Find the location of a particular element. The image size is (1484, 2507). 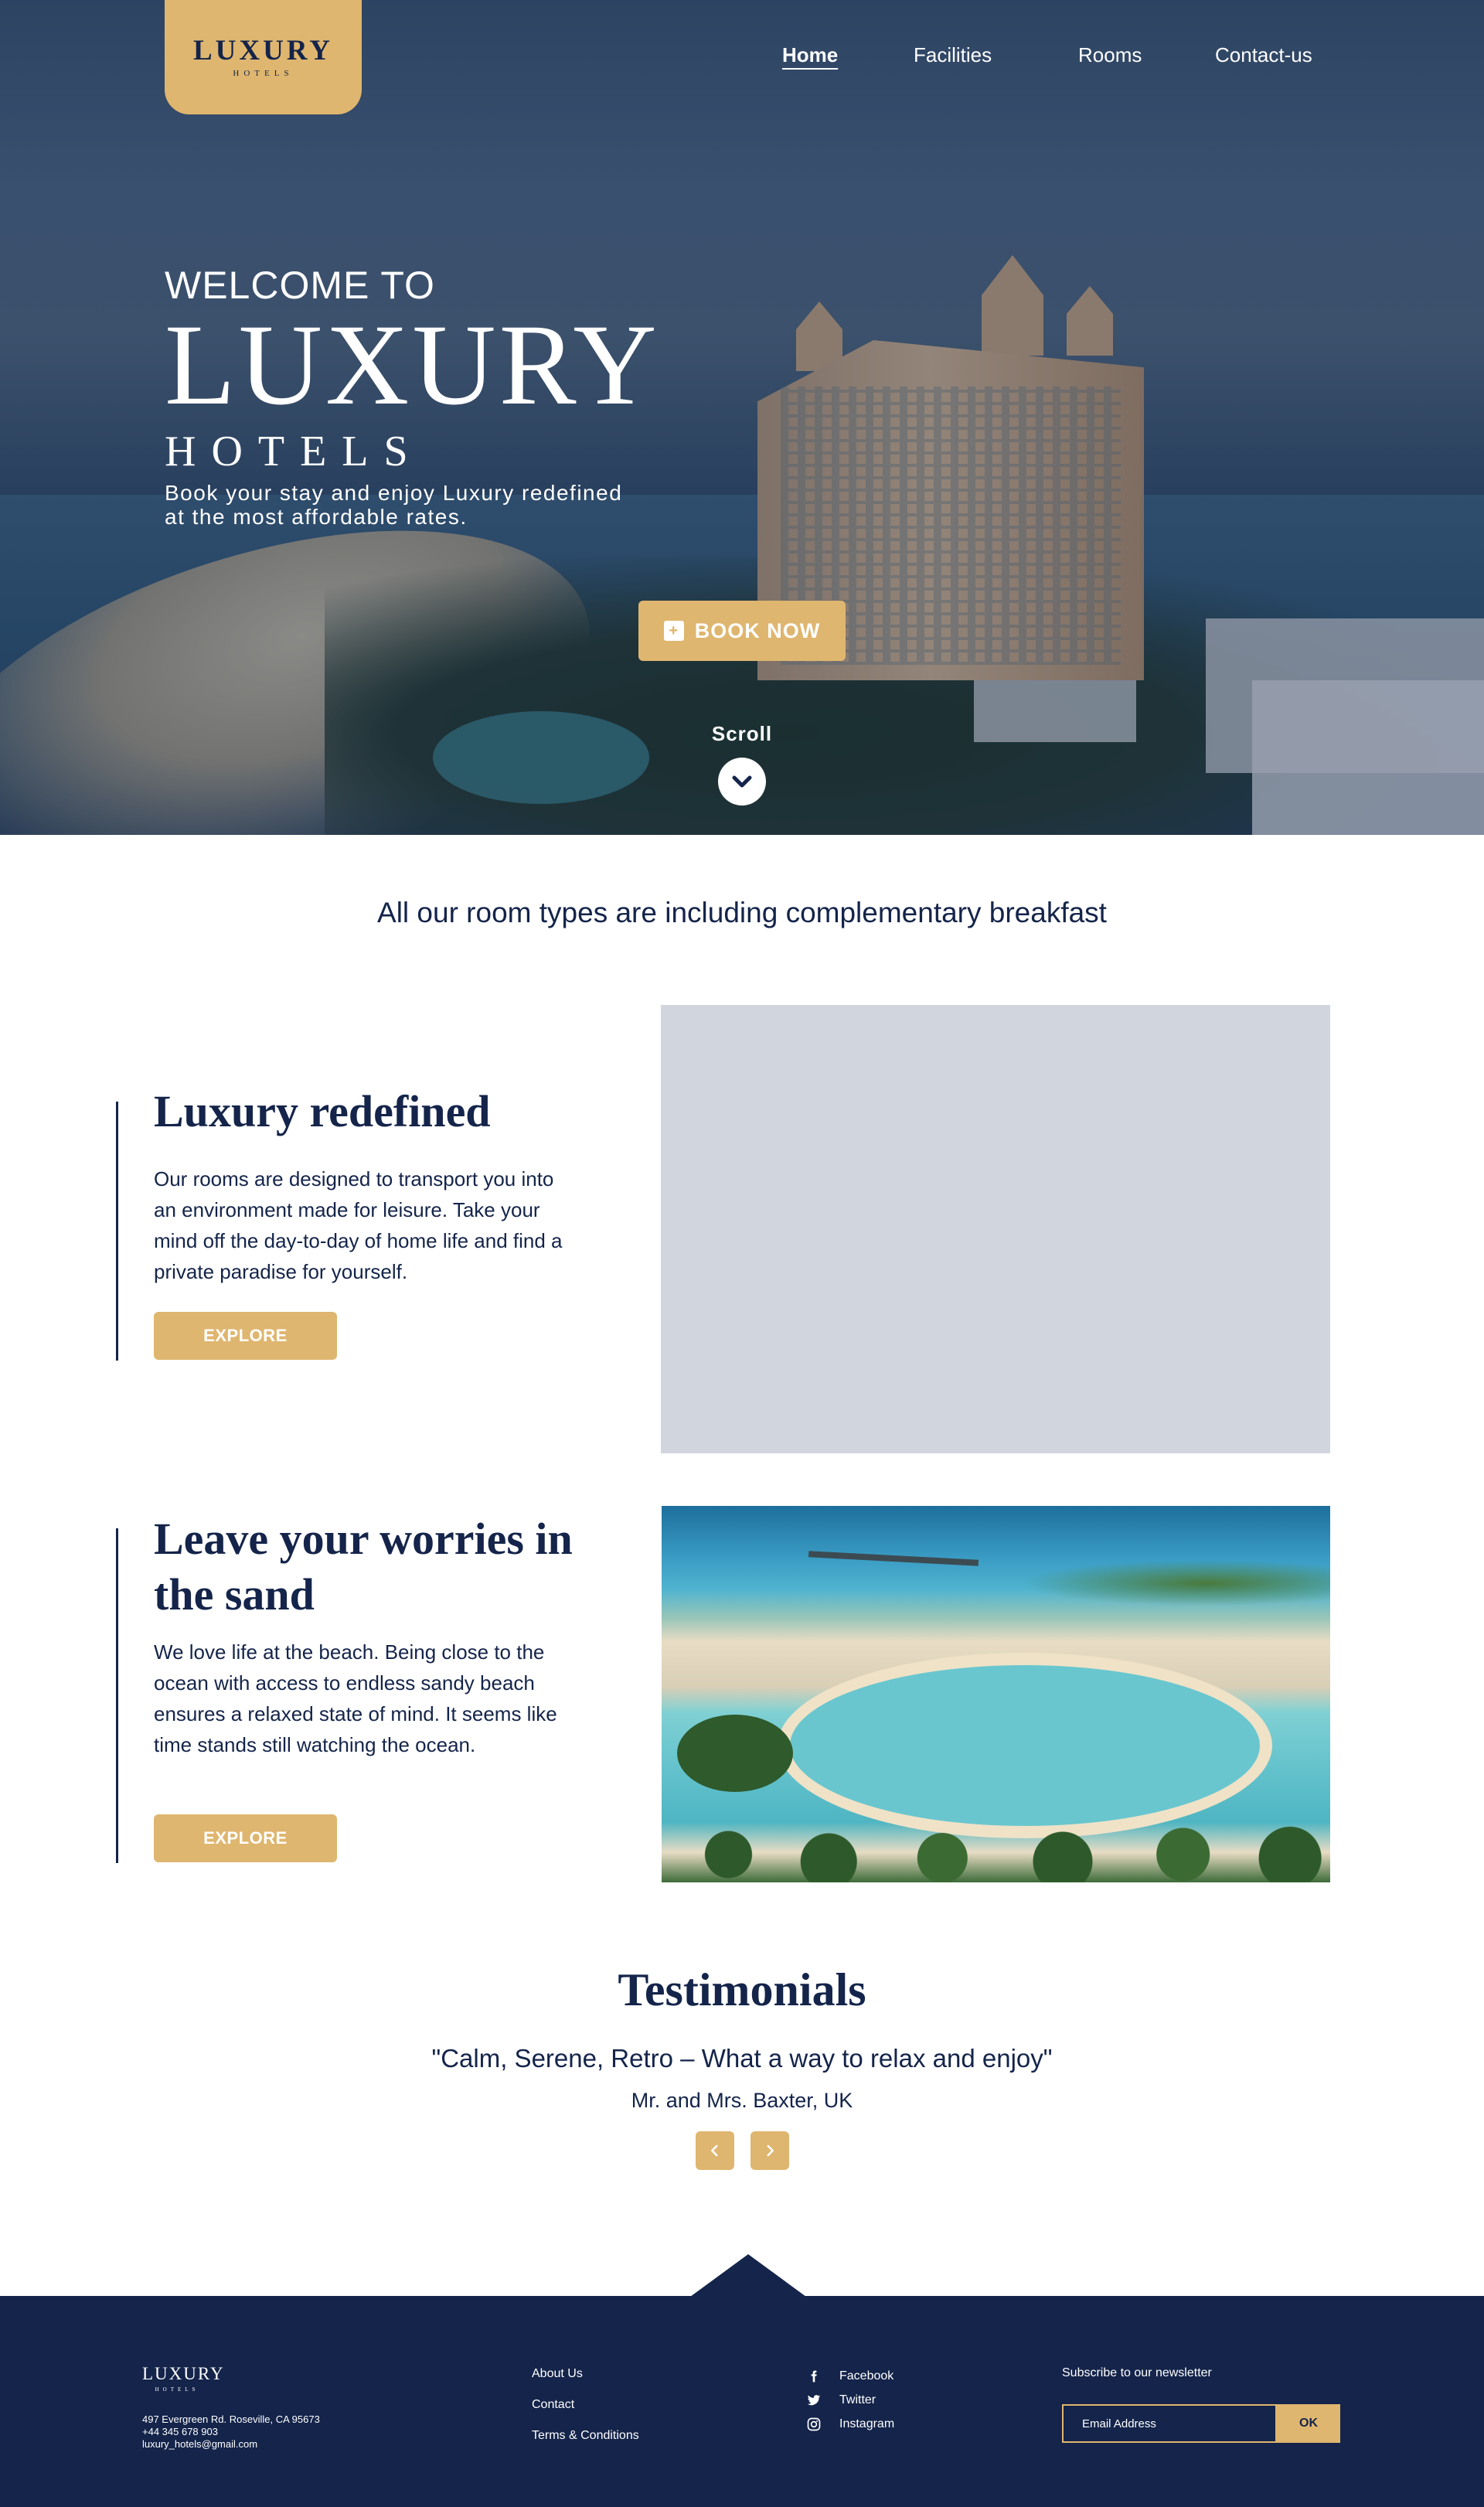

beach-lagoon-image is located at coordinates (996, 1694).